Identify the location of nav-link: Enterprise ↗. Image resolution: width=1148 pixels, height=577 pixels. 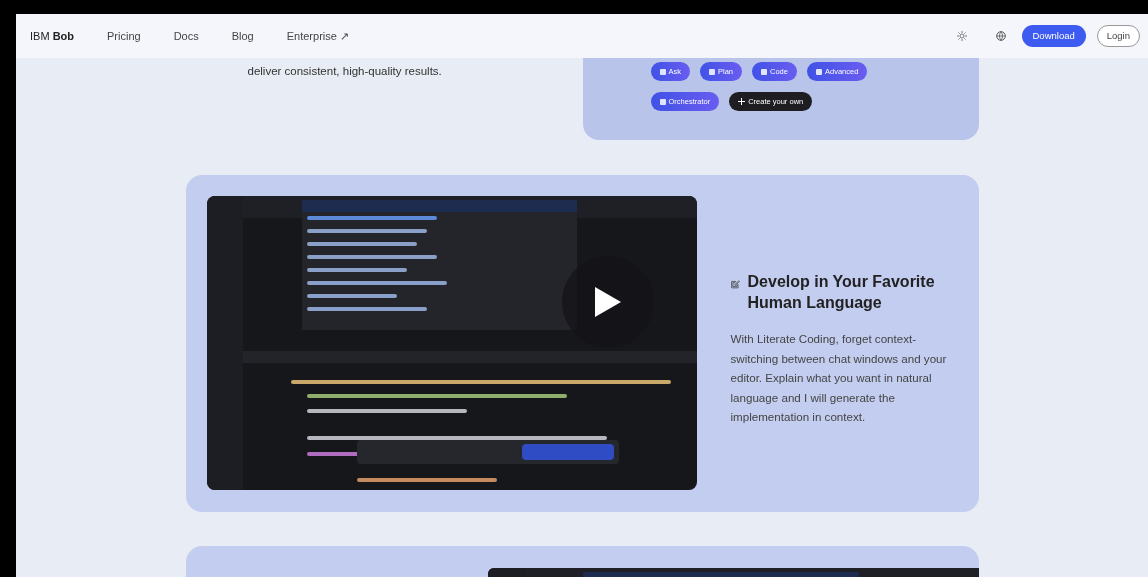
(317, 36).